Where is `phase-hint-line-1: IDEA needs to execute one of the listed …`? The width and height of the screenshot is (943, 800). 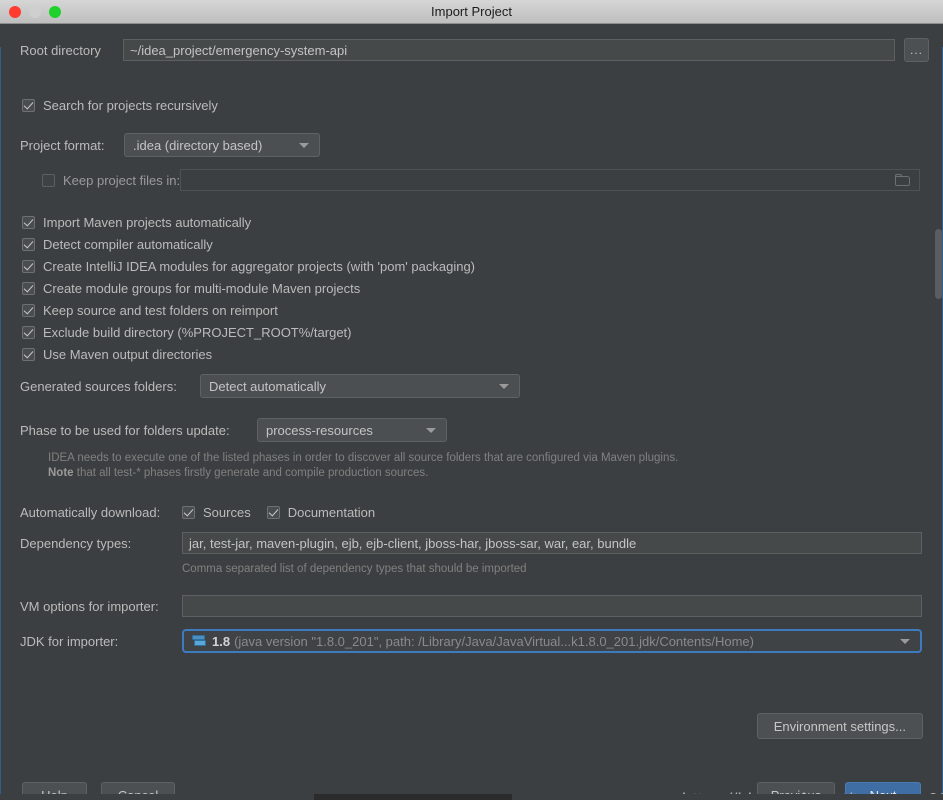 phase-hint-line-1: IDEA needs to execute one of the listed … is located at coordinates (363, 458).